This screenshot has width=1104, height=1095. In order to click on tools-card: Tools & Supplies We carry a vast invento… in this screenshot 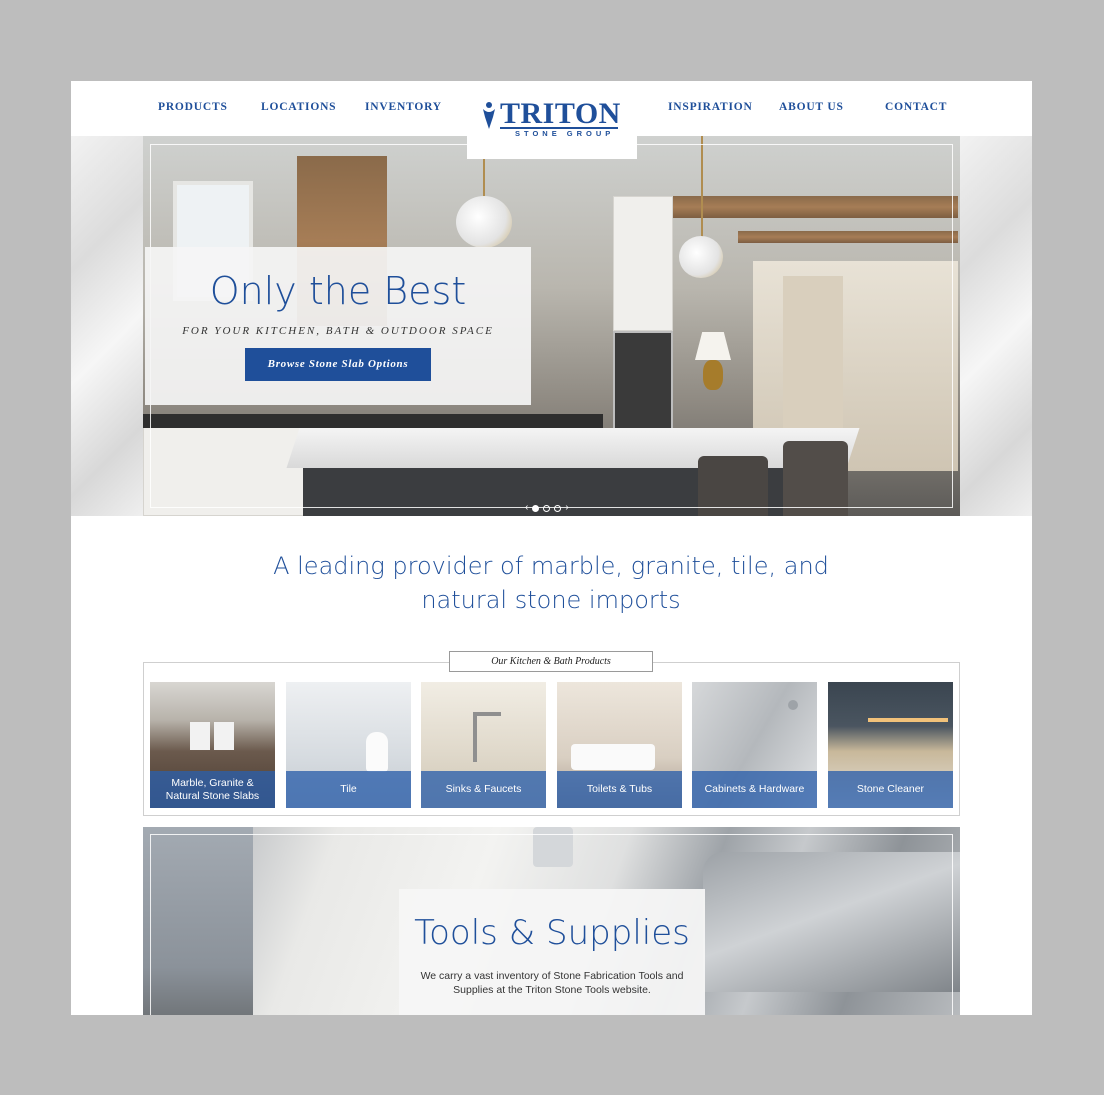, I will do `click(552, 952)`.